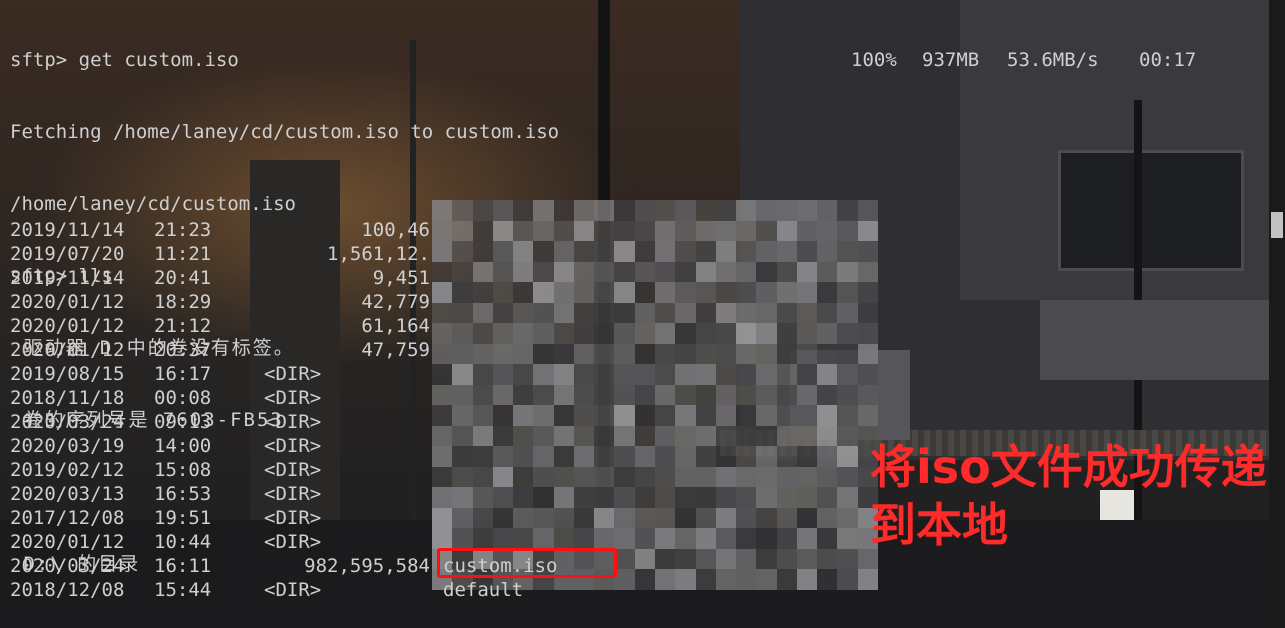 The height and width of the screenshot is (628, 1285). Describe the element at coordinates (67, 398) in the screenshot. I see `listing-date: 2018/11/18` at that location.